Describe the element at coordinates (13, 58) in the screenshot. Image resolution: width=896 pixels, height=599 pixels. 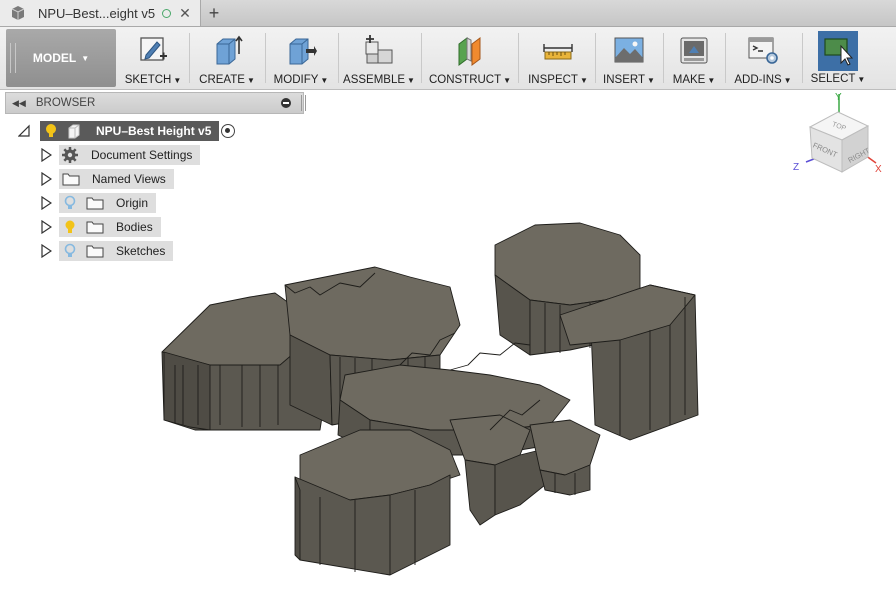
I see `toolbar-grip-icon` at that location.